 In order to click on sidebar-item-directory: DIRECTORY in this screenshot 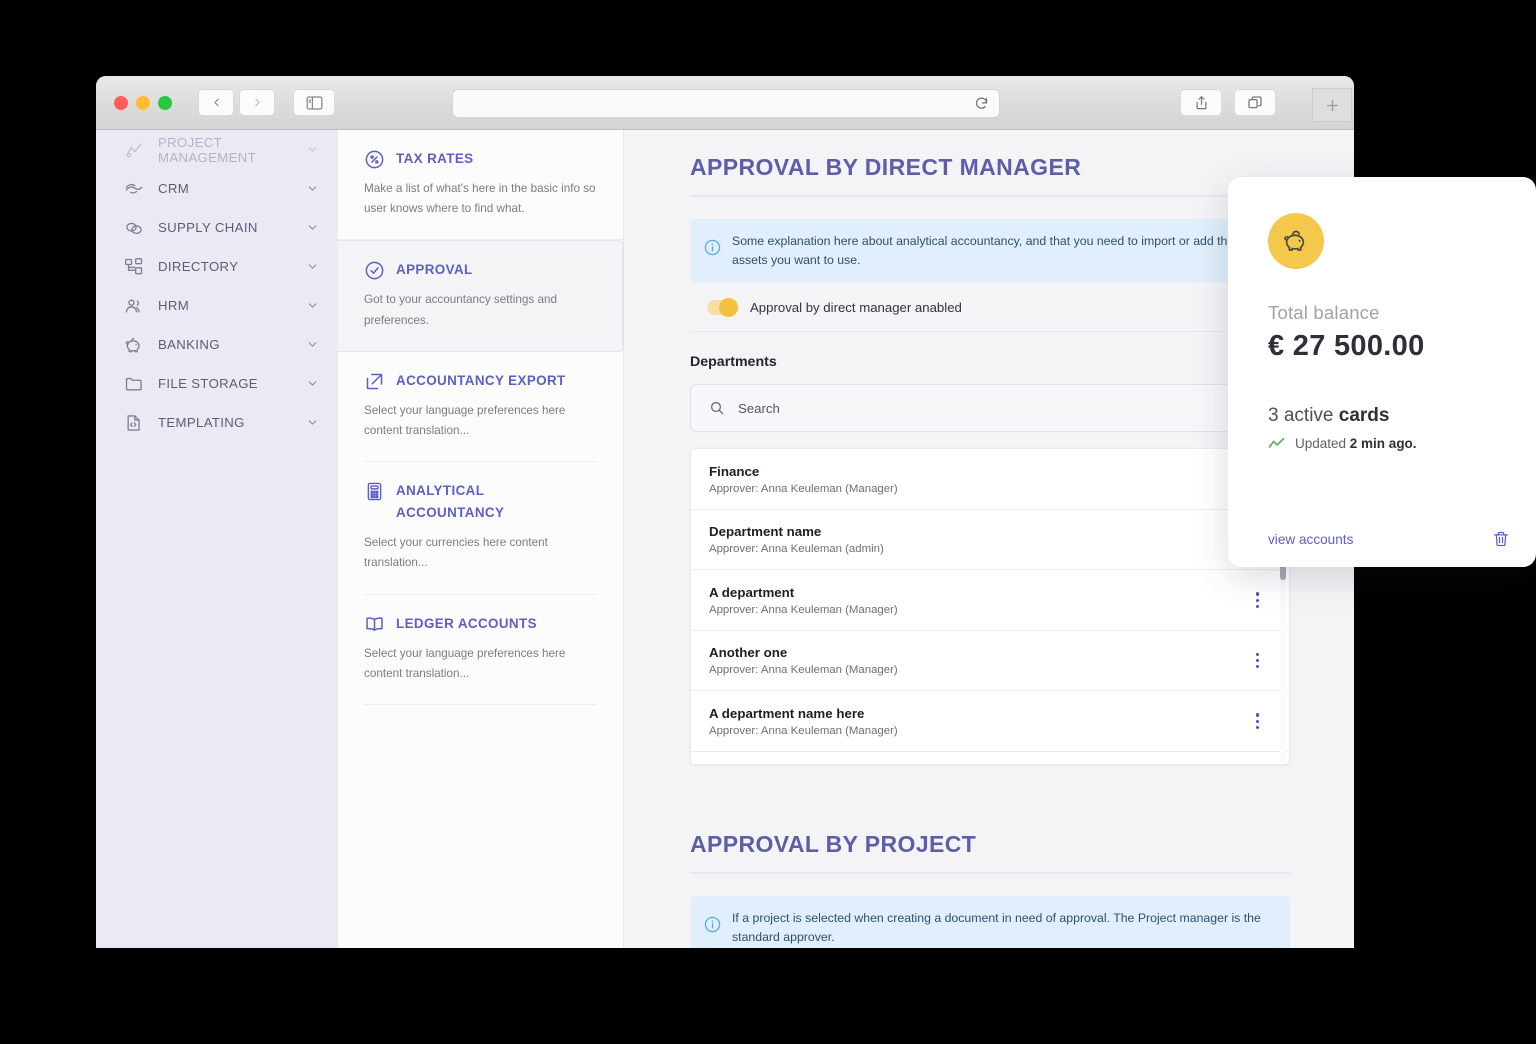, I will do `click(217, 266)`.